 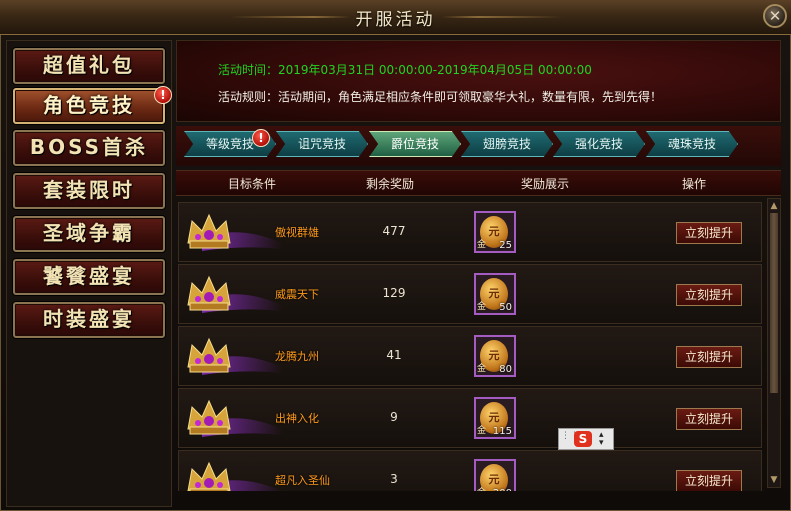 What do you see at coordinates (774, 303) in the screenshot?
I see `scroll-thumb` at bounding box center [774, 303].